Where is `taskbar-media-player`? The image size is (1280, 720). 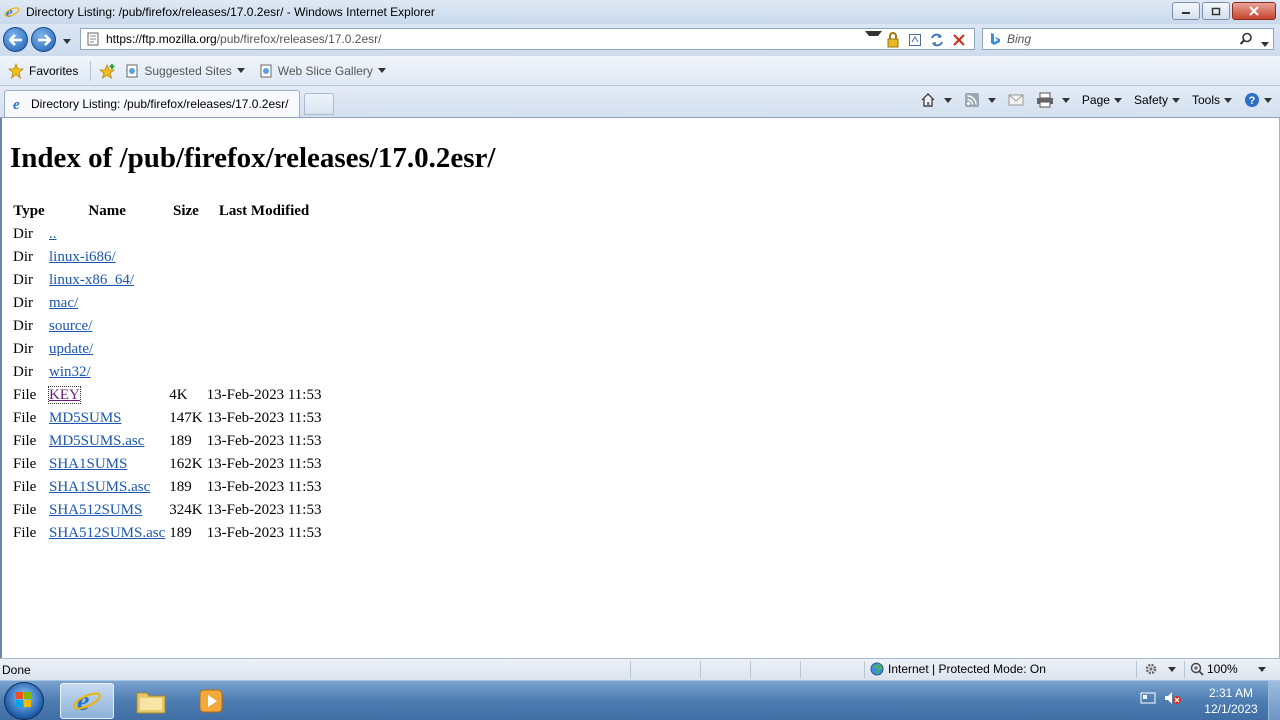 taskbar-media-player is located at coordinates (211, 701).